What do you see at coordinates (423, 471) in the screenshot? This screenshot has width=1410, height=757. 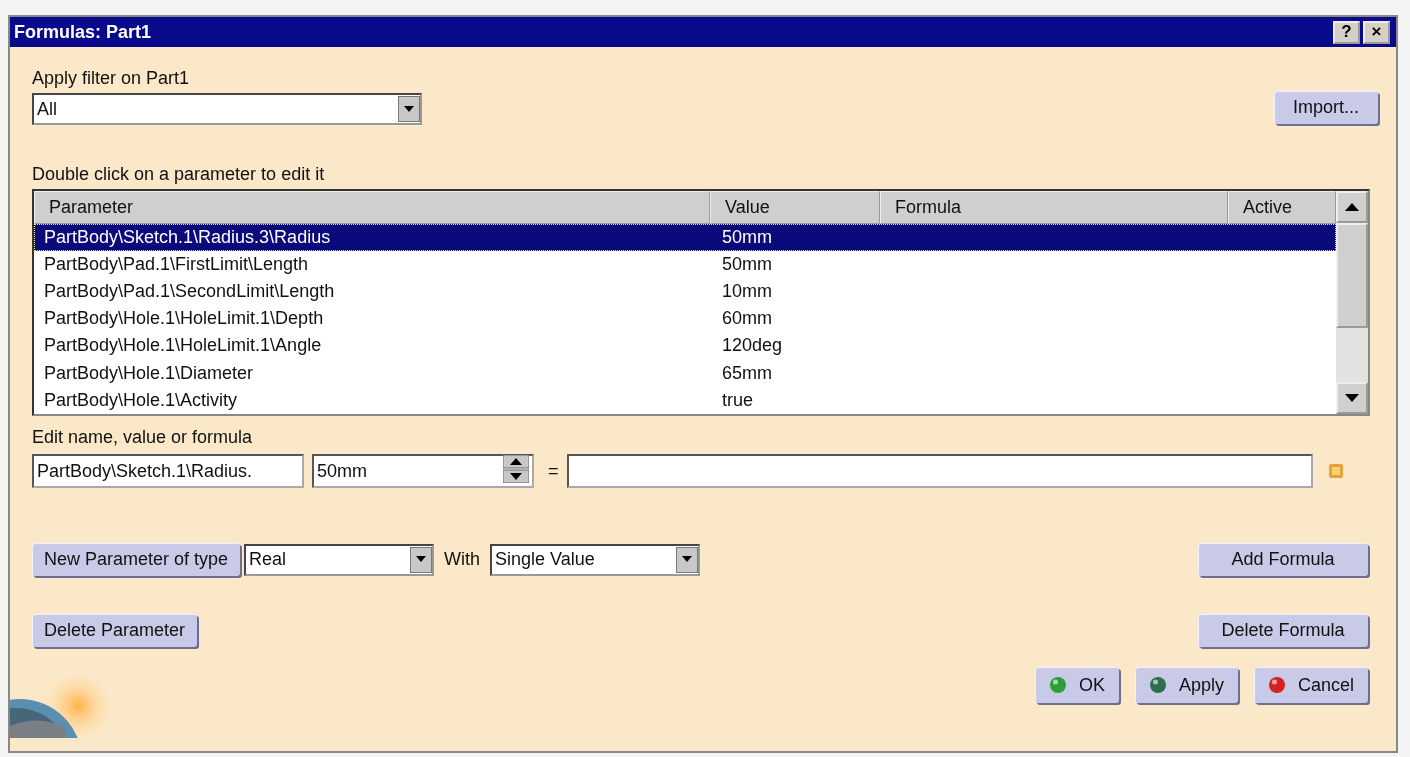 I see `value-spinner: 50mm` at bounding box center [423, 471].